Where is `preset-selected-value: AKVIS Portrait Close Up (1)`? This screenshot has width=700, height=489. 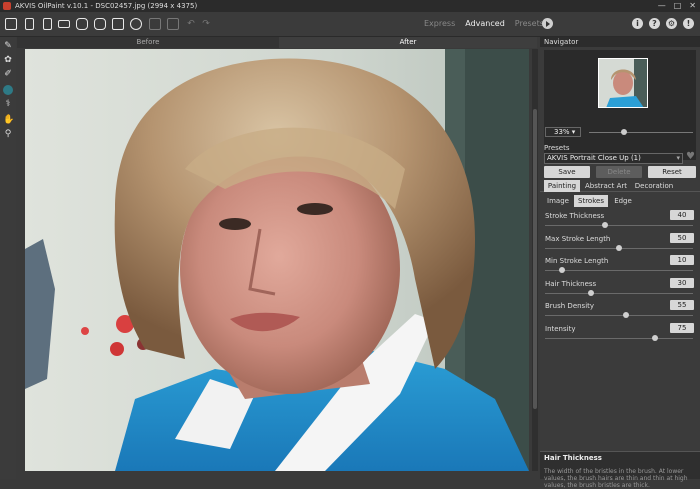 preset-selected-value: AKVIS Portrait Close Up (1) is located at coordinates (594, 158).